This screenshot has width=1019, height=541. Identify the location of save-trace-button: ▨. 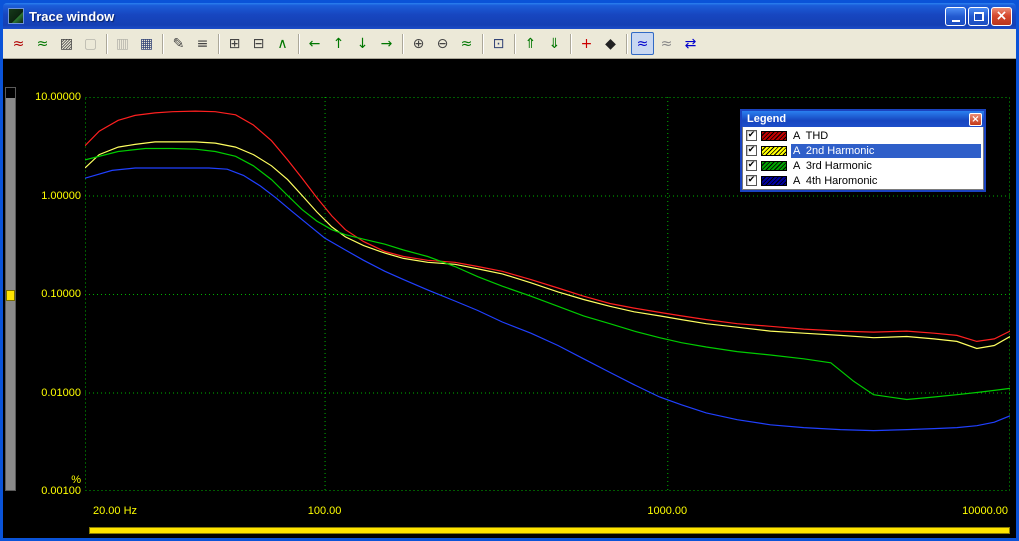
(66, 43).